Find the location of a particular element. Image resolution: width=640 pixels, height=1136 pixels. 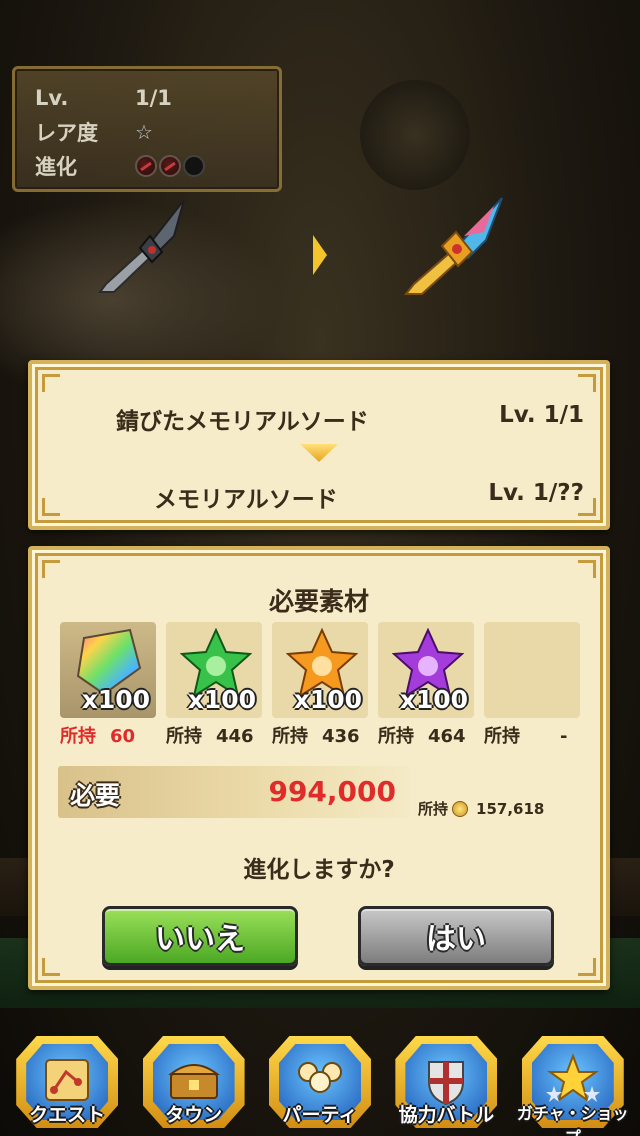

material-owned: 所持 - is located at coordinates (532, 735).